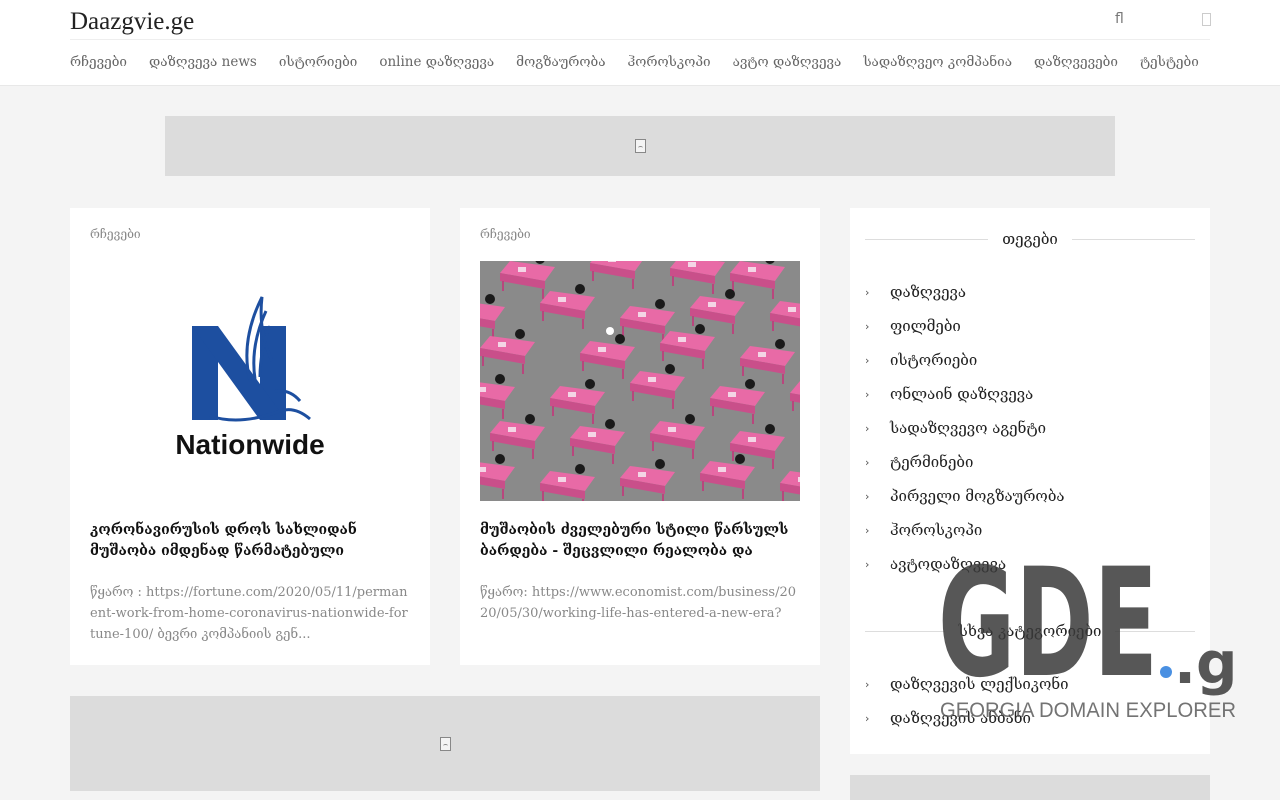 The image size is (1280, 800). I want to click on post-image-office-desks, so click(640, 381).